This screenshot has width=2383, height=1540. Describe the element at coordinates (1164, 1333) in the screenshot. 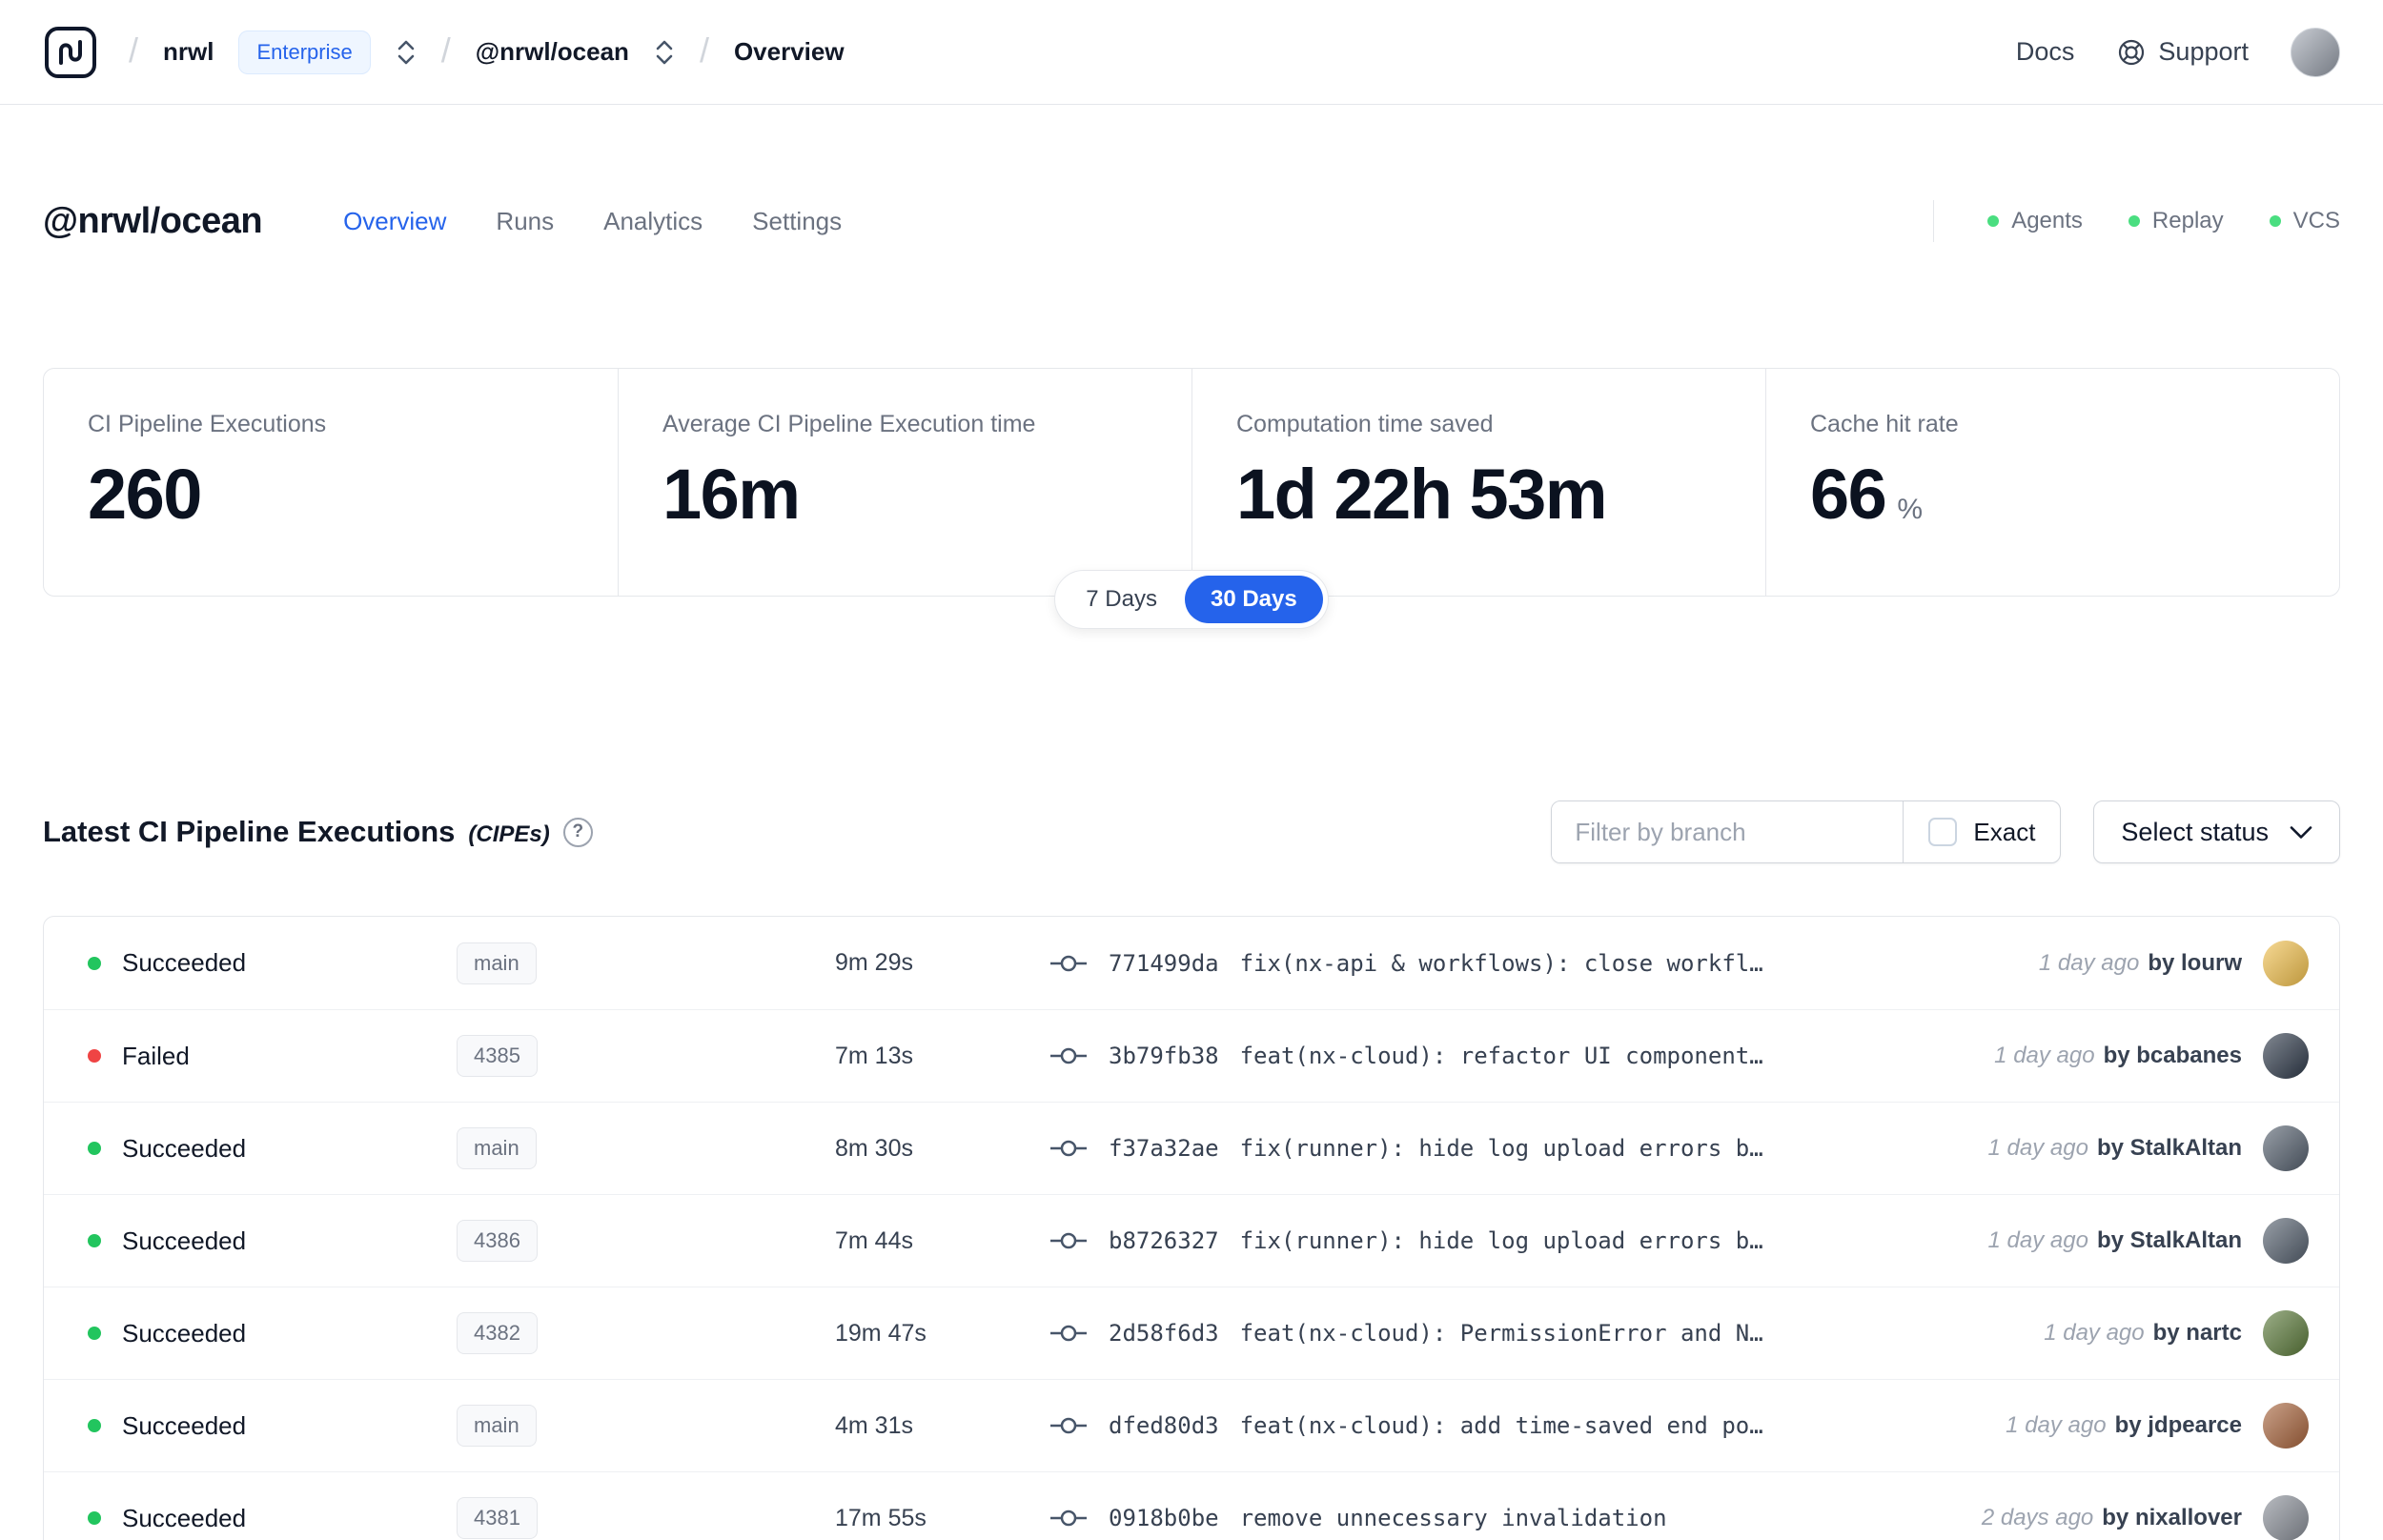

I see `commit-hash: 2d58f6d3` at that location.